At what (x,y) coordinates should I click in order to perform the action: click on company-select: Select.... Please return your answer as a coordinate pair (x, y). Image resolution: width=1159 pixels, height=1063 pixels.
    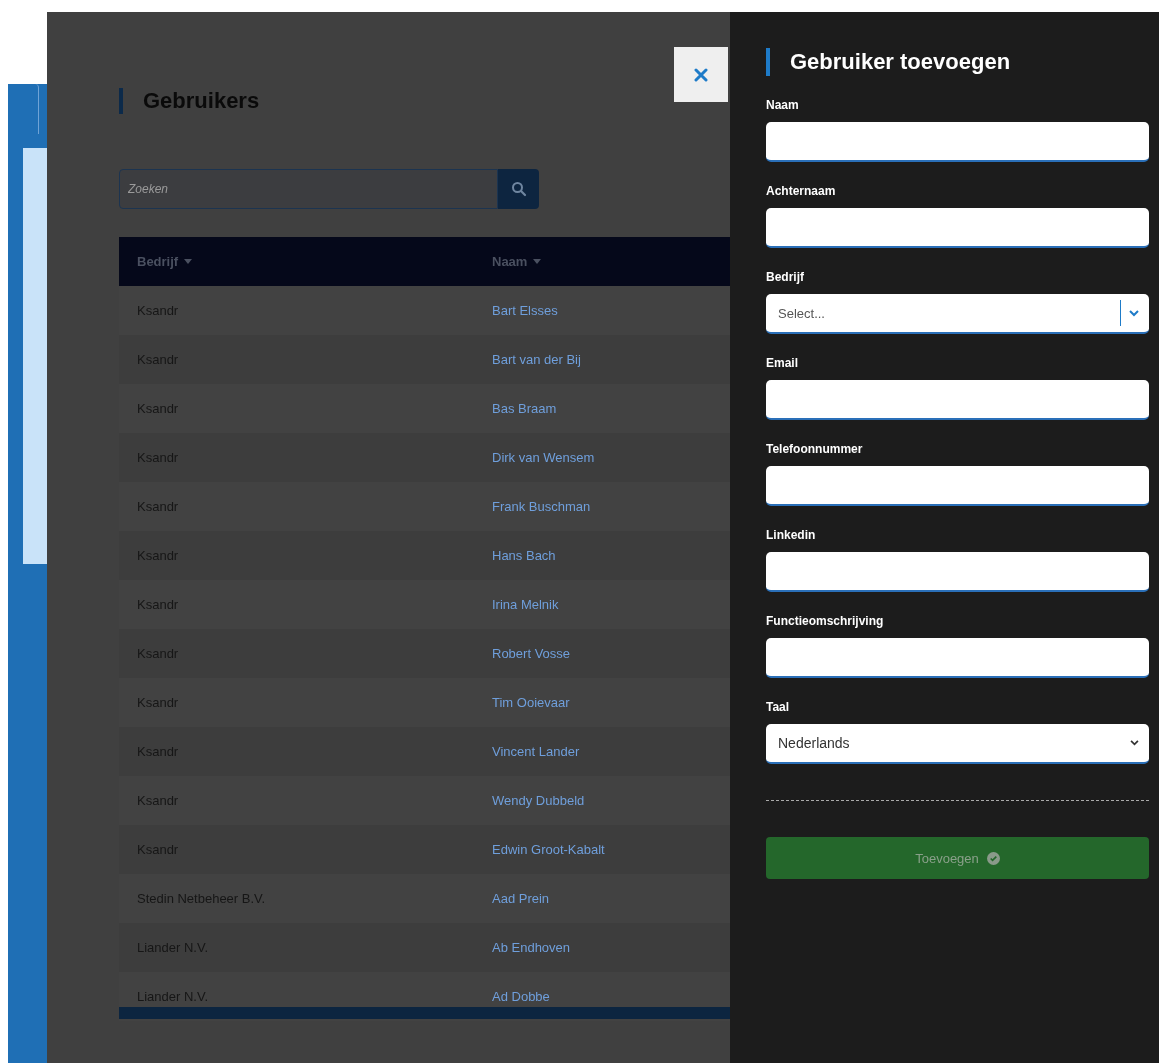
    Looking at the image, I should click on (957, 314).